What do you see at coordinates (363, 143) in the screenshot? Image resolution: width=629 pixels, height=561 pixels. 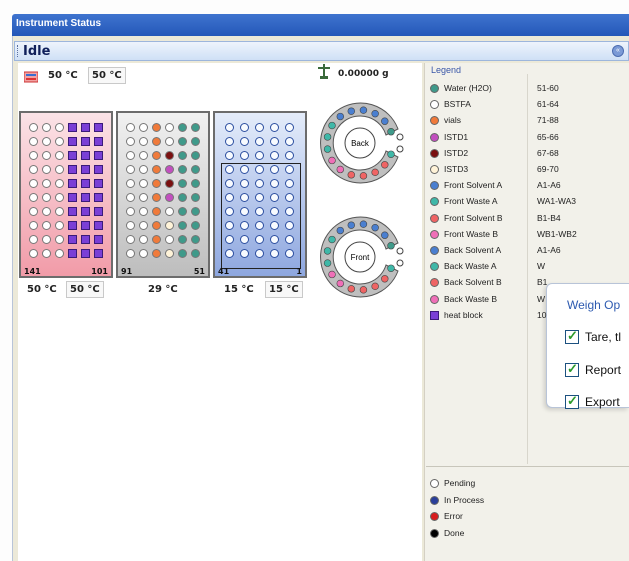 I see `back-tower-wheel: Back` at bounding box center [363, 143].